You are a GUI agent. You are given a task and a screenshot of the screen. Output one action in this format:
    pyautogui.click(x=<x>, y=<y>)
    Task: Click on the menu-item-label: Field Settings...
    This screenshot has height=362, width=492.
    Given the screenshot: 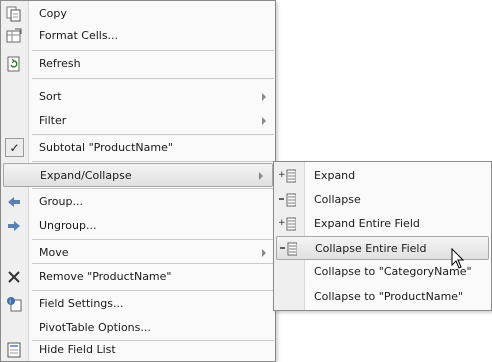 What is the action you would take?
    pyautogui.click(x=81, y=303)
    